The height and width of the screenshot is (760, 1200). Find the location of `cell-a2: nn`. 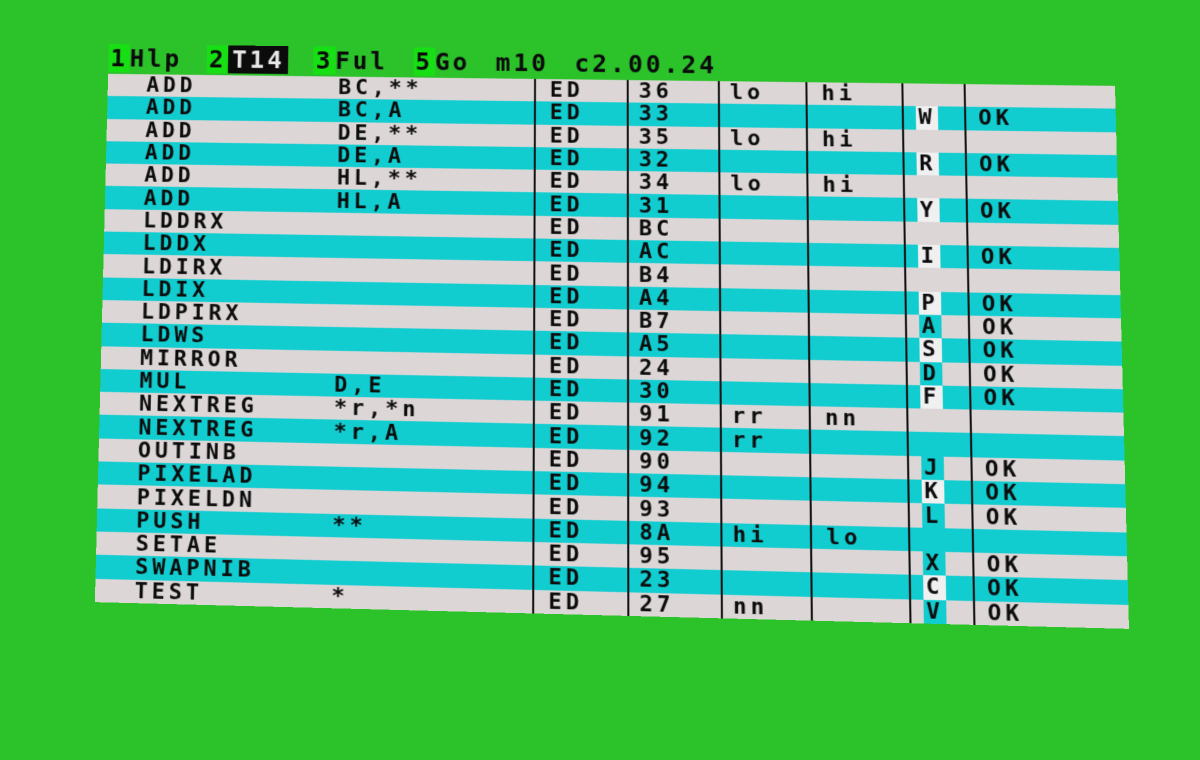

cell-a2: nn is located at coordinates (857, 419).